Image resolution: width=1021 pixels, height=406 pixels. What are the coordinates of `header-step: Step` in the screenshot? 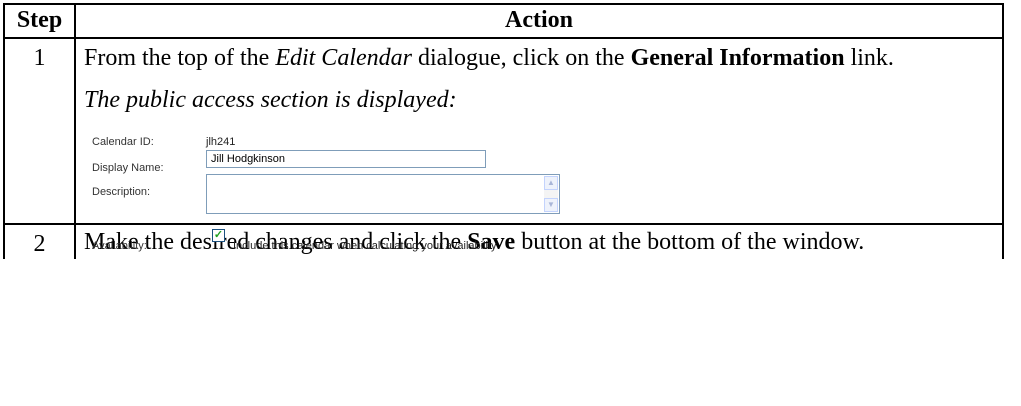 It's located at (39, 21).